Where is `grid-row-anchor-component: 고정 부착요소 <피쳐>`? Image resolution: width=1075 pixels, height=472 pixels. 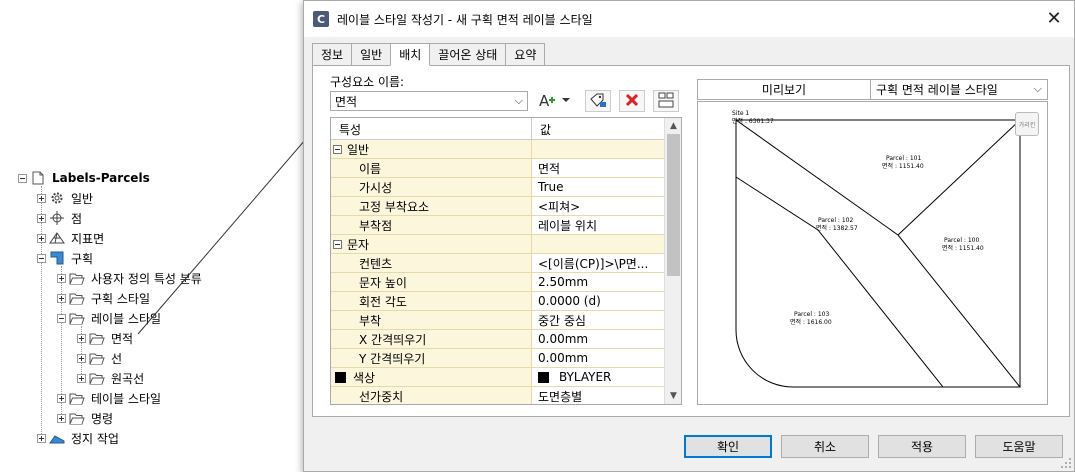 grid-row-anchor-component: 고정 부착요소 <피쳐> is located at coordinates (498, 206).